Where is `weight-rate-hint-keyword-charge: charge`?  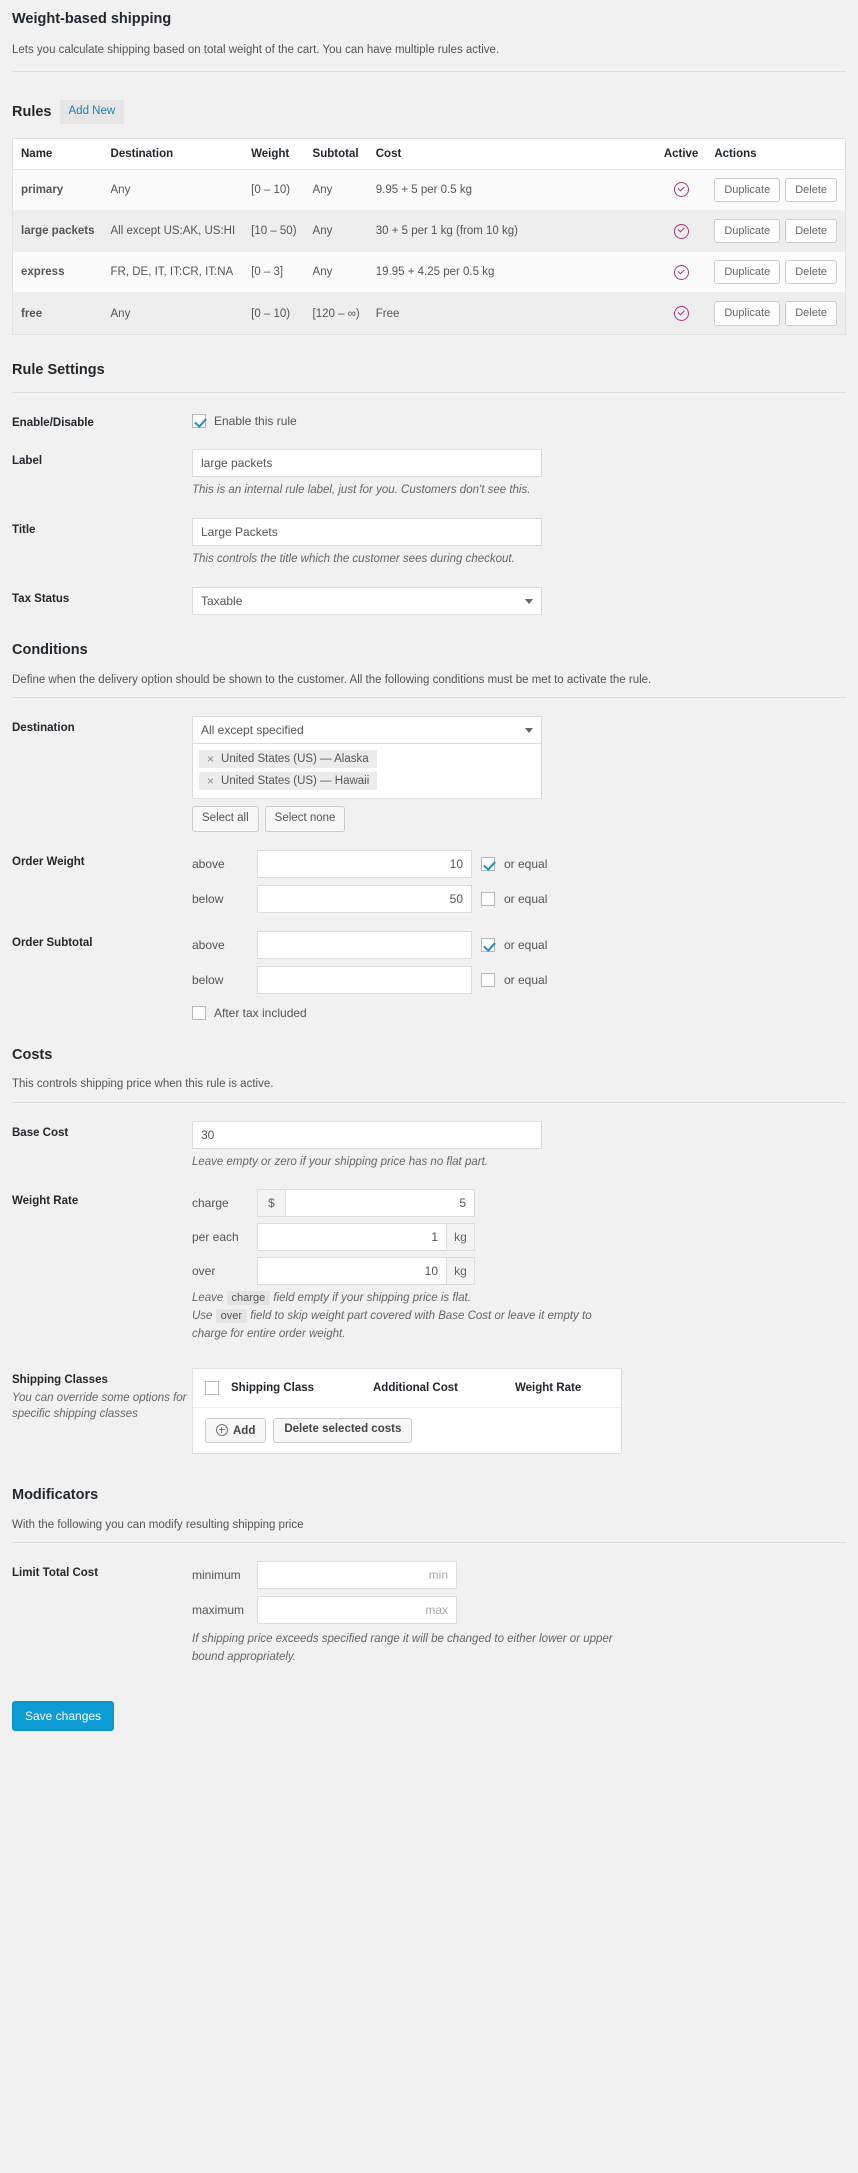
weight-rate-hint-keyword-charge: charge is located at coordinates (248, 1298).